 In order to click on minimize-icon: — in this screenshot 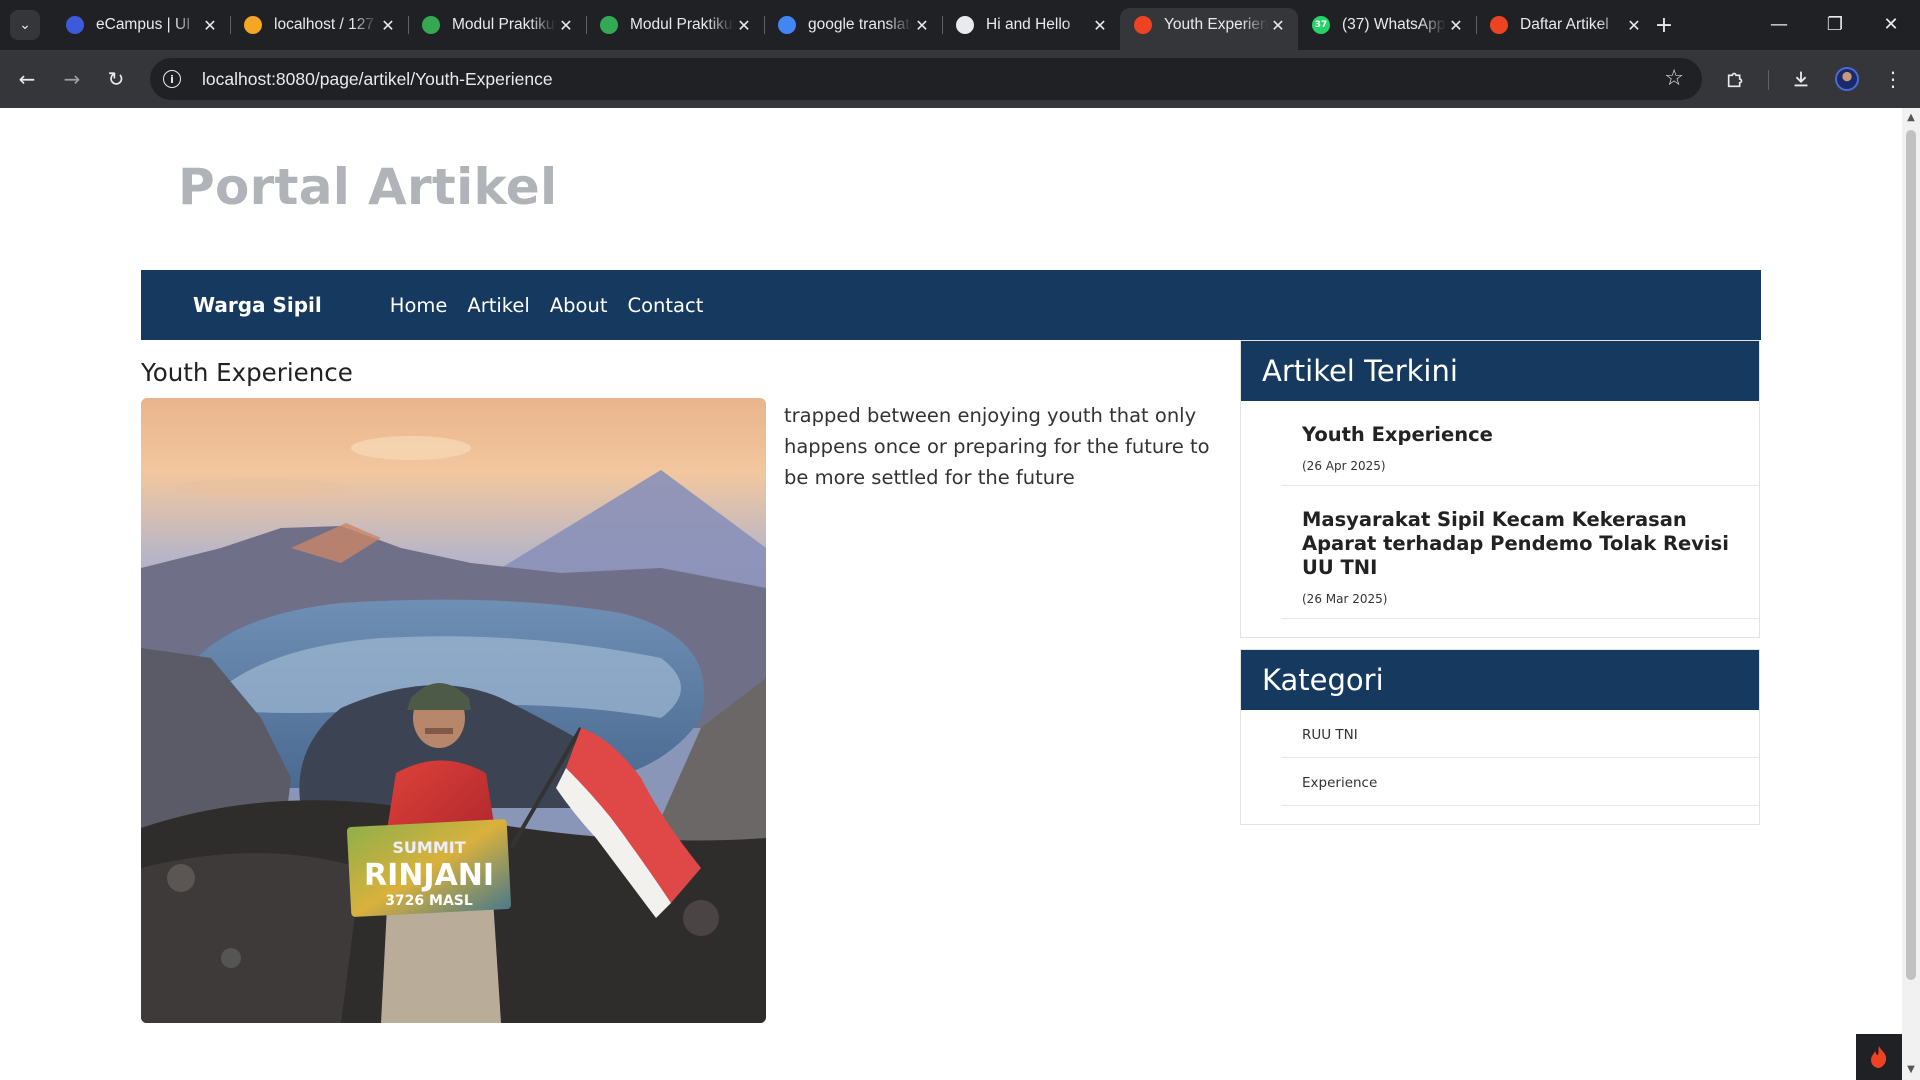, I will do `click(1779, 24)`.